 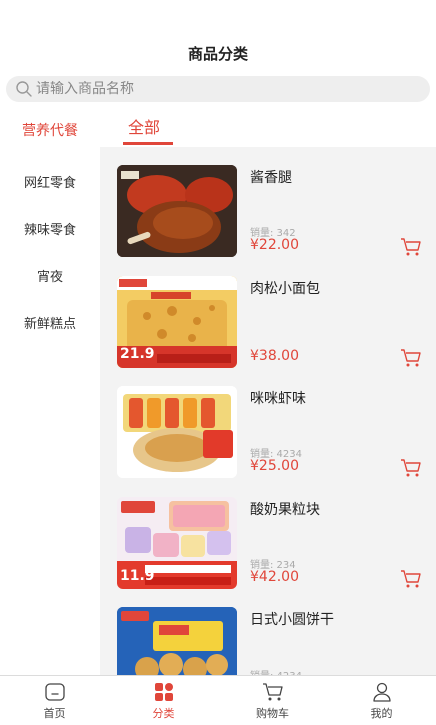 What do you see at coordinates (177, 322) in the screenshot?
I see `product-image-pork-floss-bread: 21.9` at bounding box center [177, 322].